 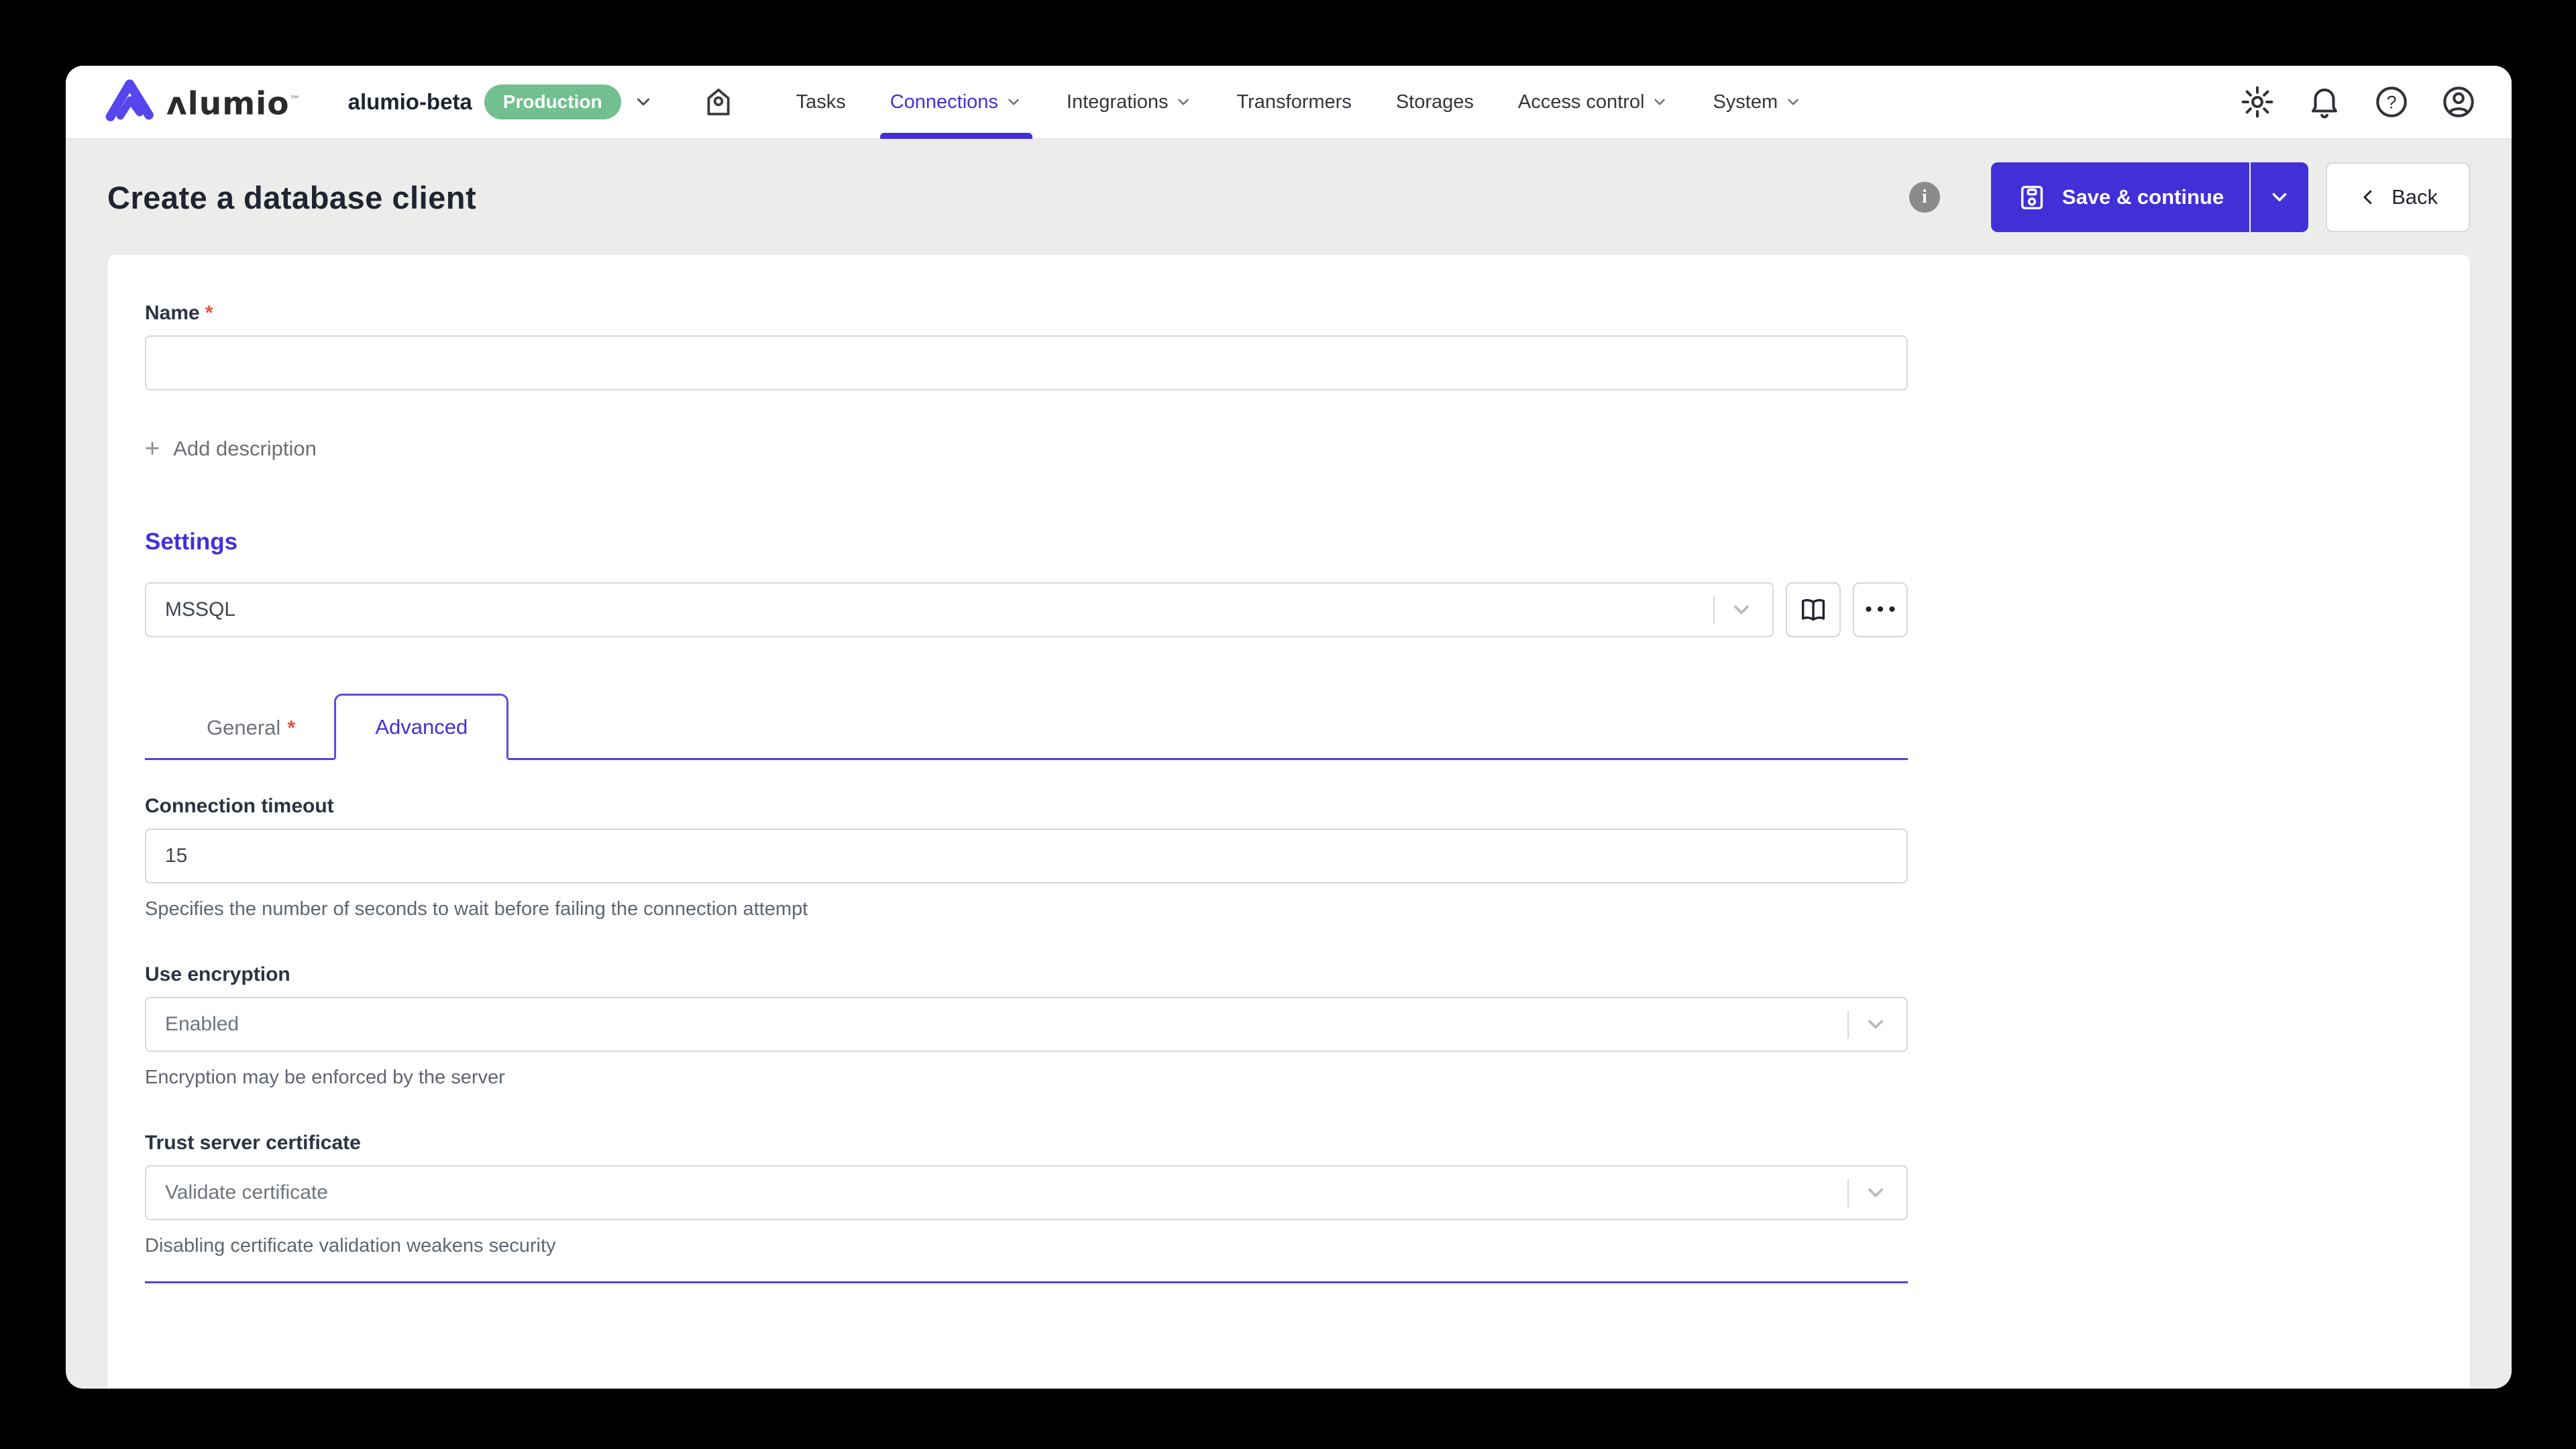 I want to click on tab-general: General *, so click(x=251, y=728).